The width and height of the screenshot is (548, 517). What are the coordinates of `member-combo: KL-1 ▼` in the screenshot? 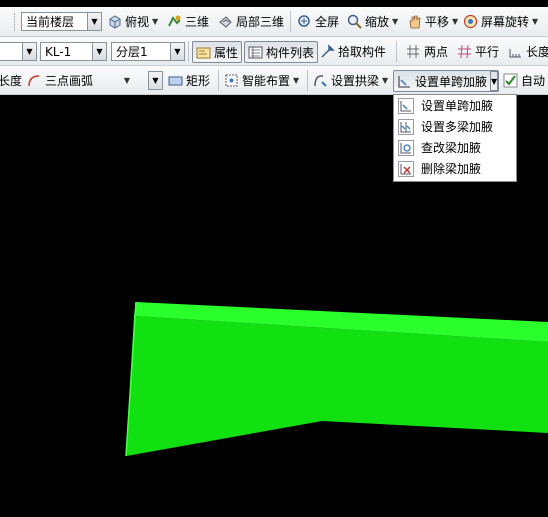 It's located at (73, 51).